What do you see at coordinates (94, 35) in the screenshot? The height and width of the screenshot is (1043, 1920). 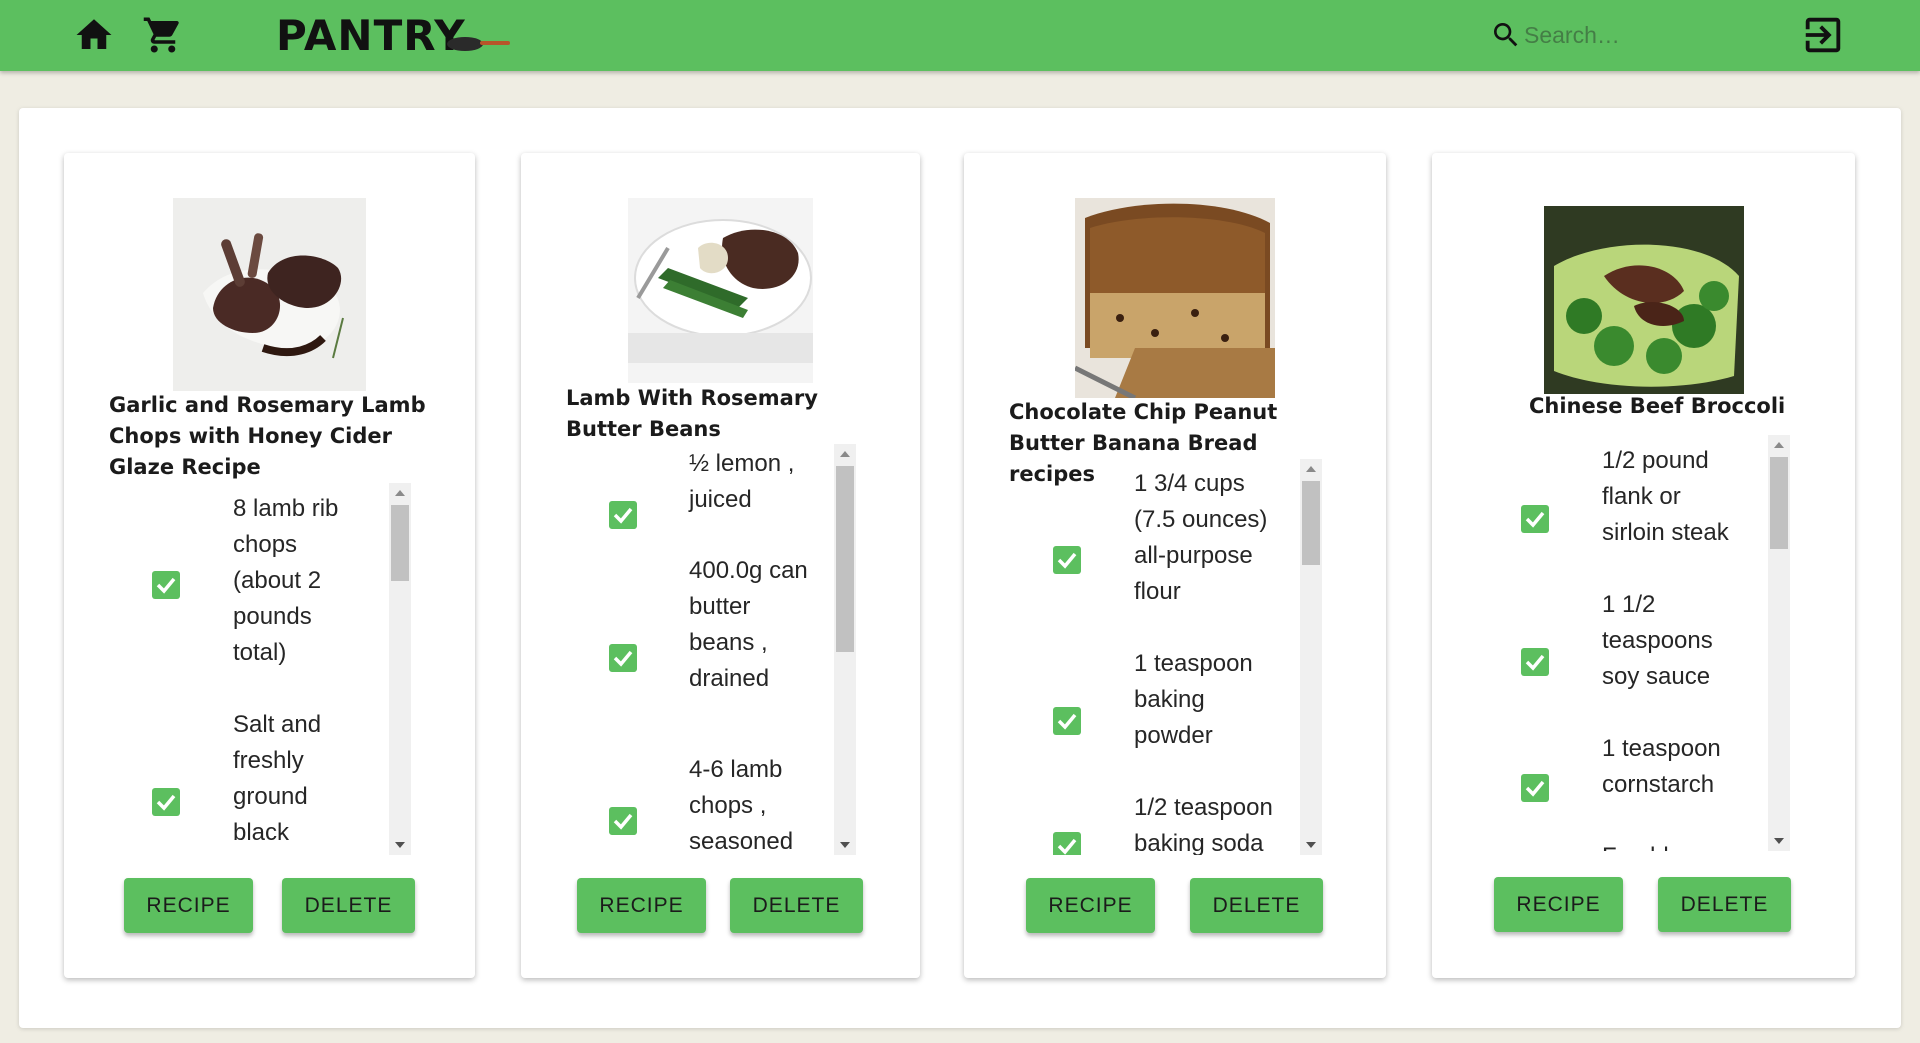 I see `home-icon` at bounding box center [94, 35].